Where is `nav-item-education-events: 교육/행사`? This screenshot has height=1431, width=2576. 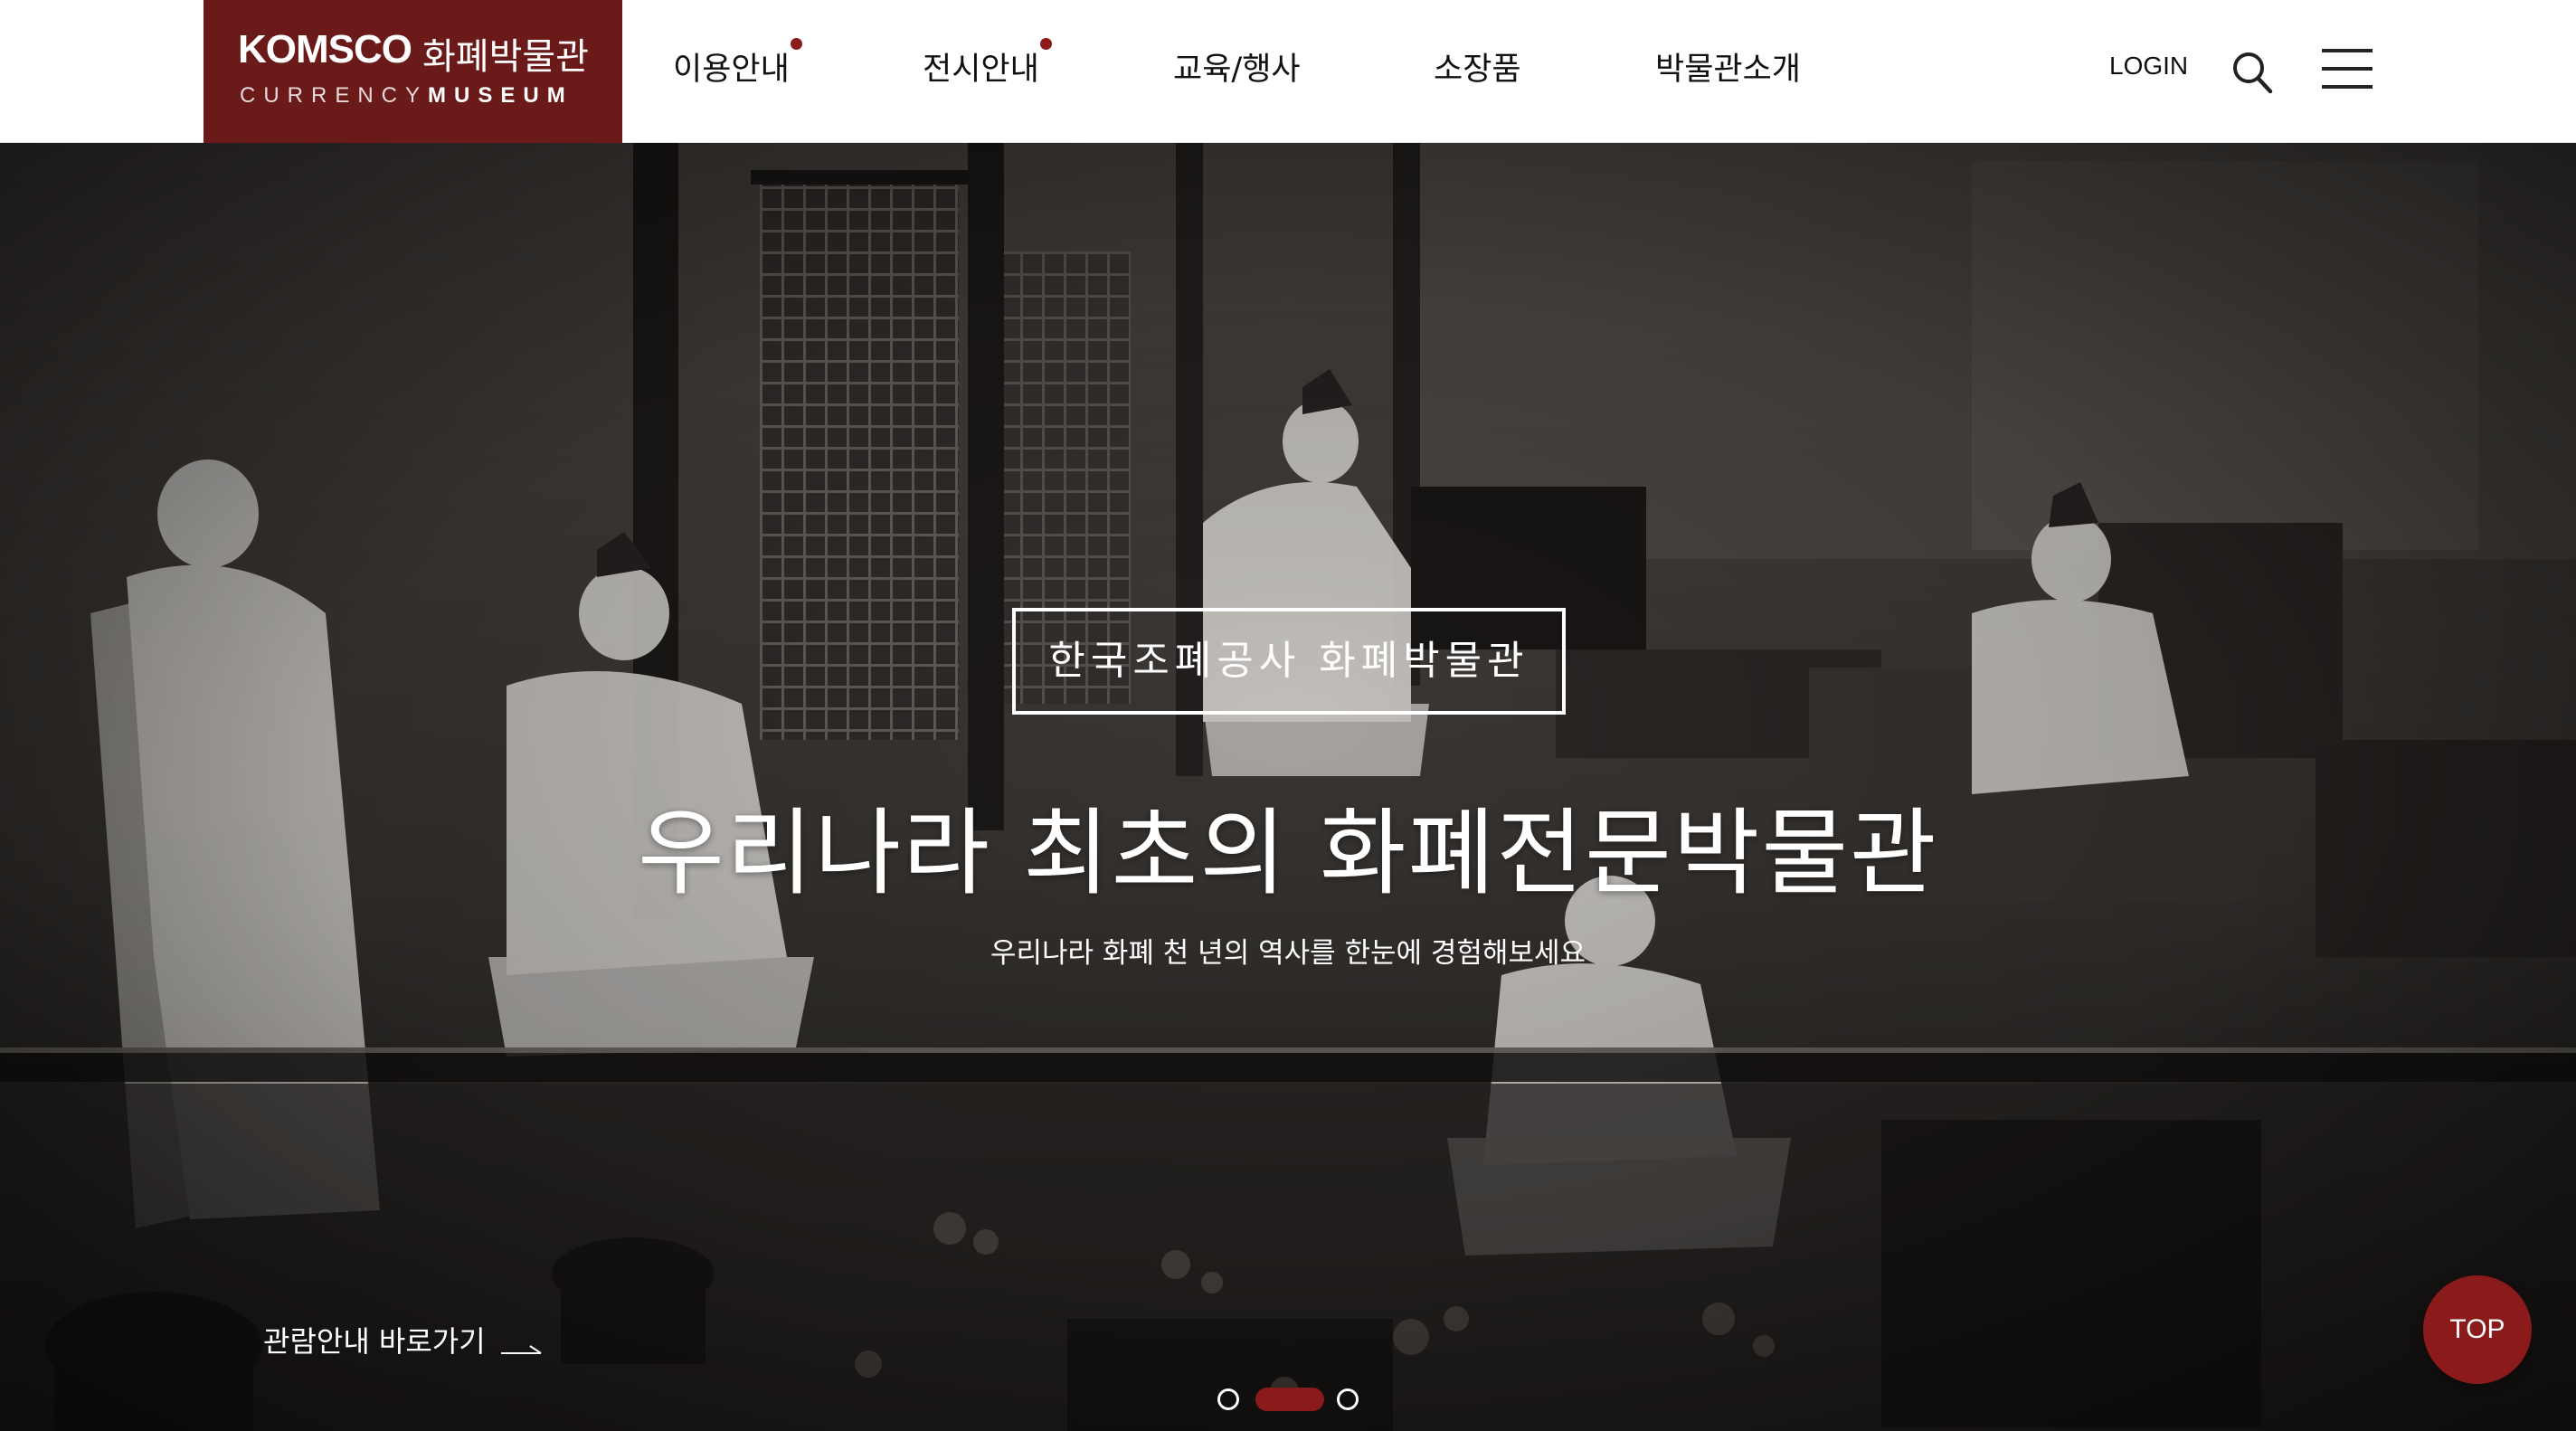 nav-item-education-events: 교육/행사 is located at coordinates (1237, 66).